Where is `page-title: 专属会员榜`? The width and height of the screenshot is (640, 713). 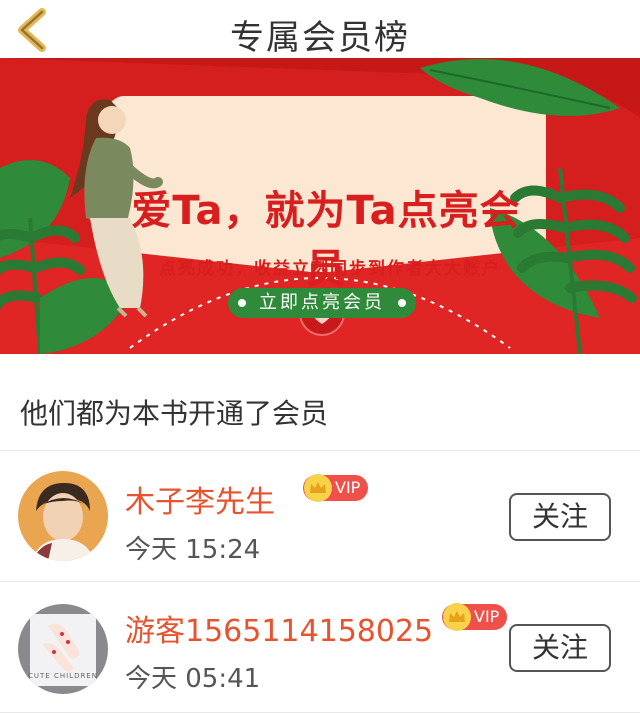 page-title: 专属会员榜 is located at coordinates (320, 38).